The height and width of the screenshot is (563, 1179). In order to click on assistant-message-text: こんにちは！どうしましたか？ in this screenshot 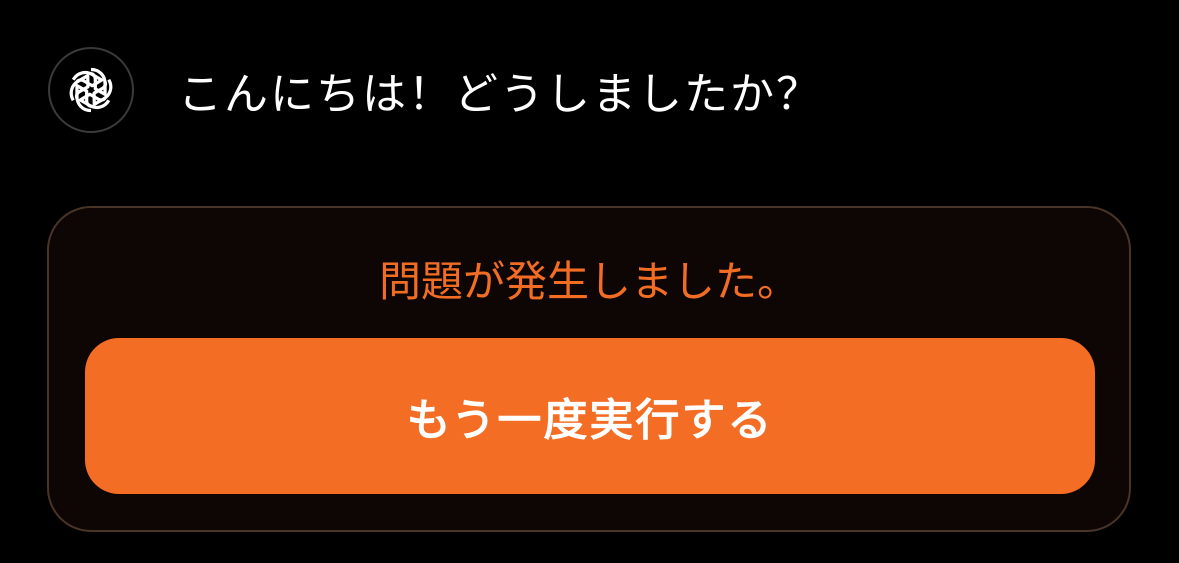, I will do `click(500, 94)`.